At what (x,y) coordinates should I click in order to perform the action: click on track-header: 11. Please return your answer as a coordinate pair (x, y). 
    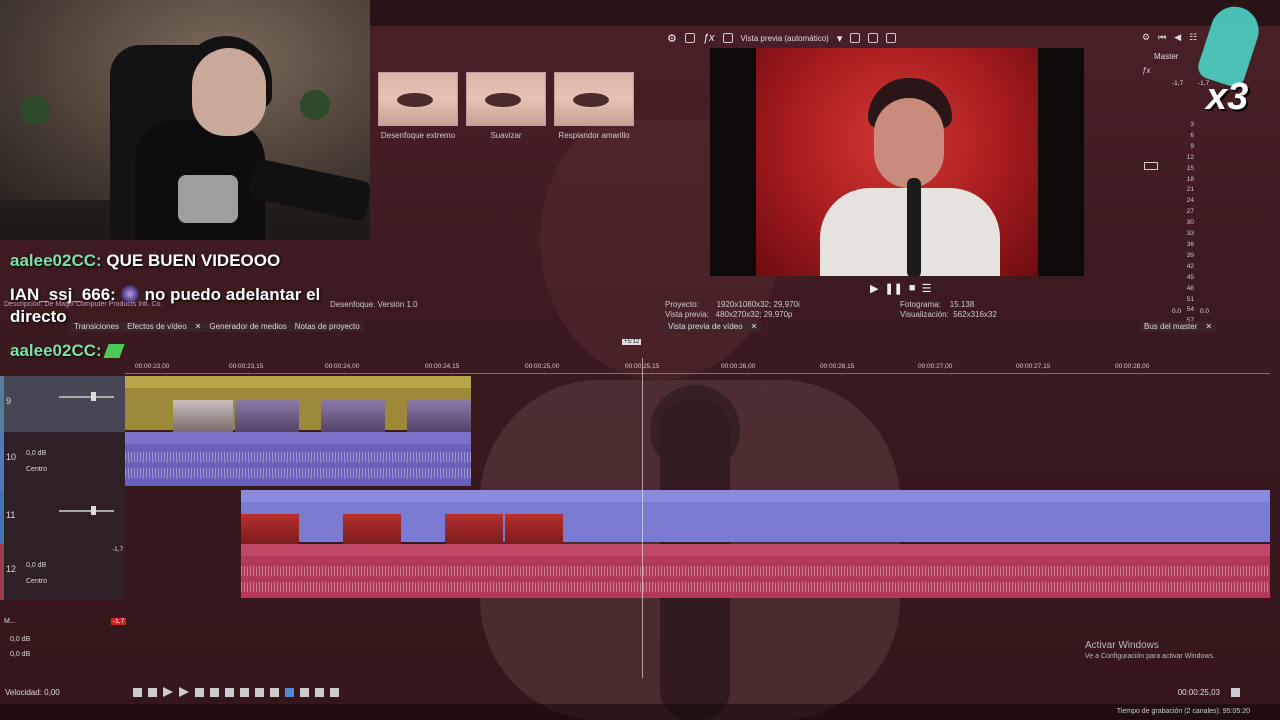
    Looking at the image, I should click on (62, 517).